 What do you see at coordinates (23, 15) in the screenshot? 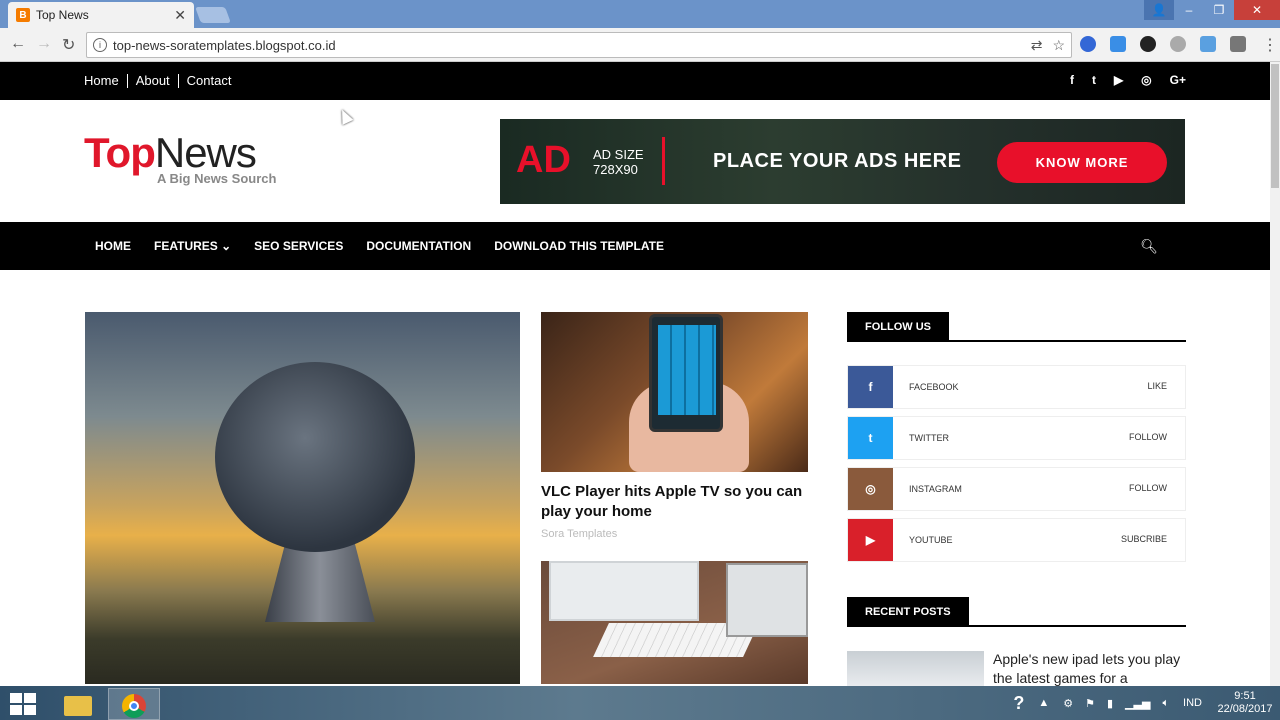
I see `blogger-favicon-icon: B` at bounding box center [23, 15].